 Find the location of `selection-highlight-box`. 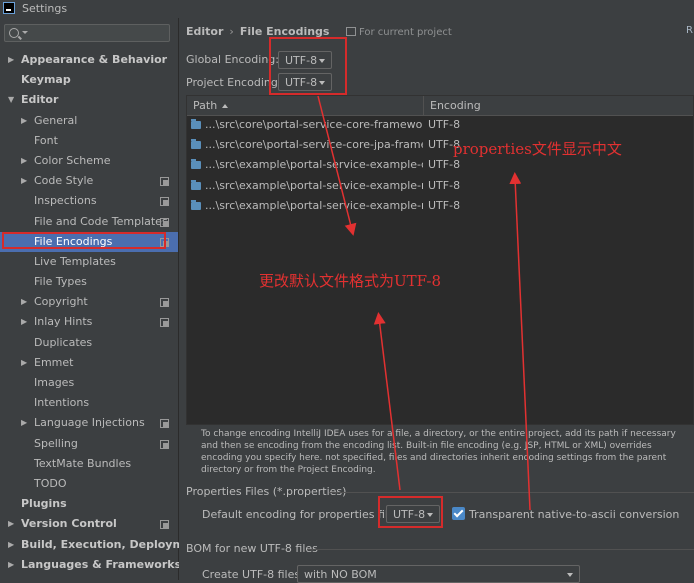

selection-highlight-box is located at coordinates (84, 240).